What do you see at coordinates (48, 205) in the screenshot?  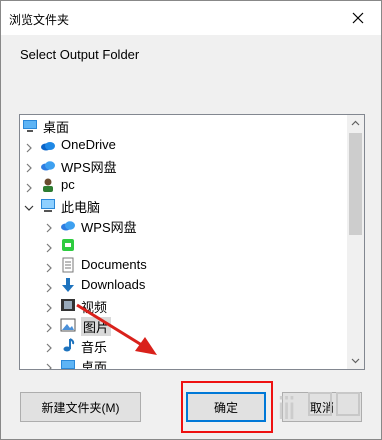 I see `computer-icon` at bounding box center [48, 205].